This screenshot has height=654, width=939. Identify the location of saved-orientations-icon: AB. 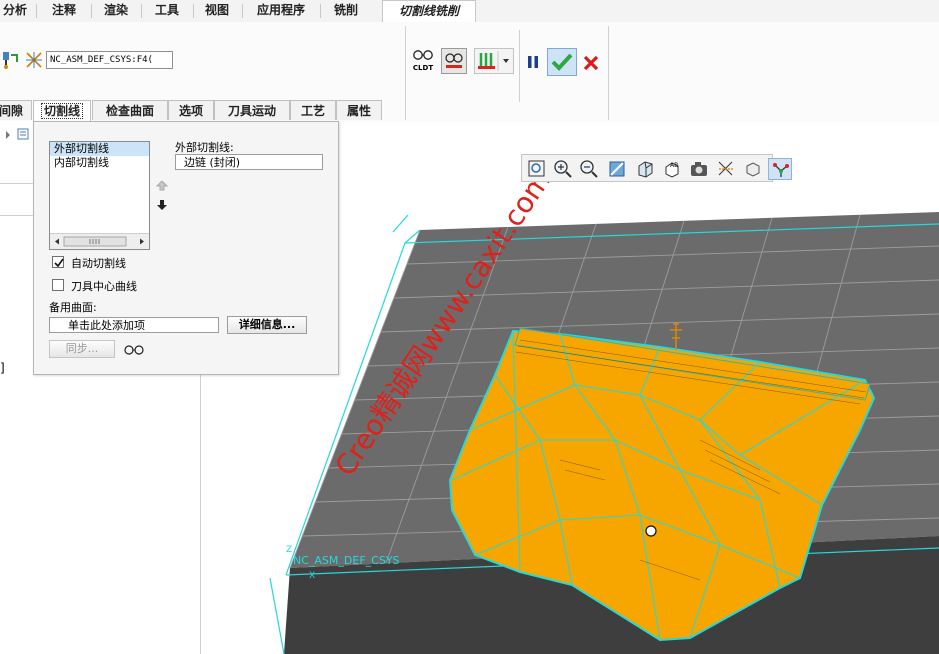
(672, 169).